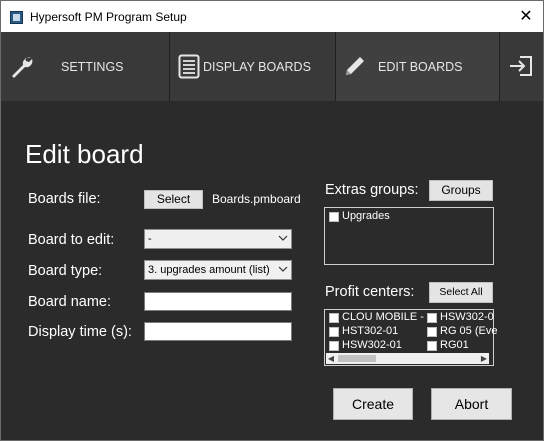  I want to click on board-type-label: Board type:, so click(65, 271).